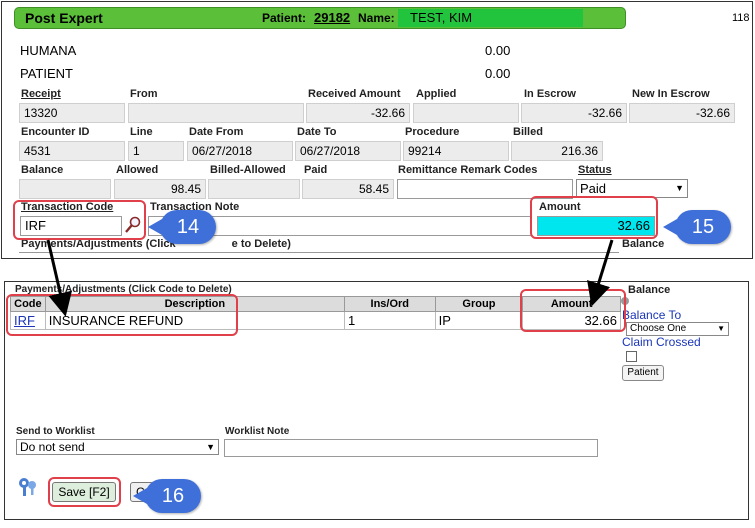  I want to click on arrow-amount-to-row, so click(600, 273).